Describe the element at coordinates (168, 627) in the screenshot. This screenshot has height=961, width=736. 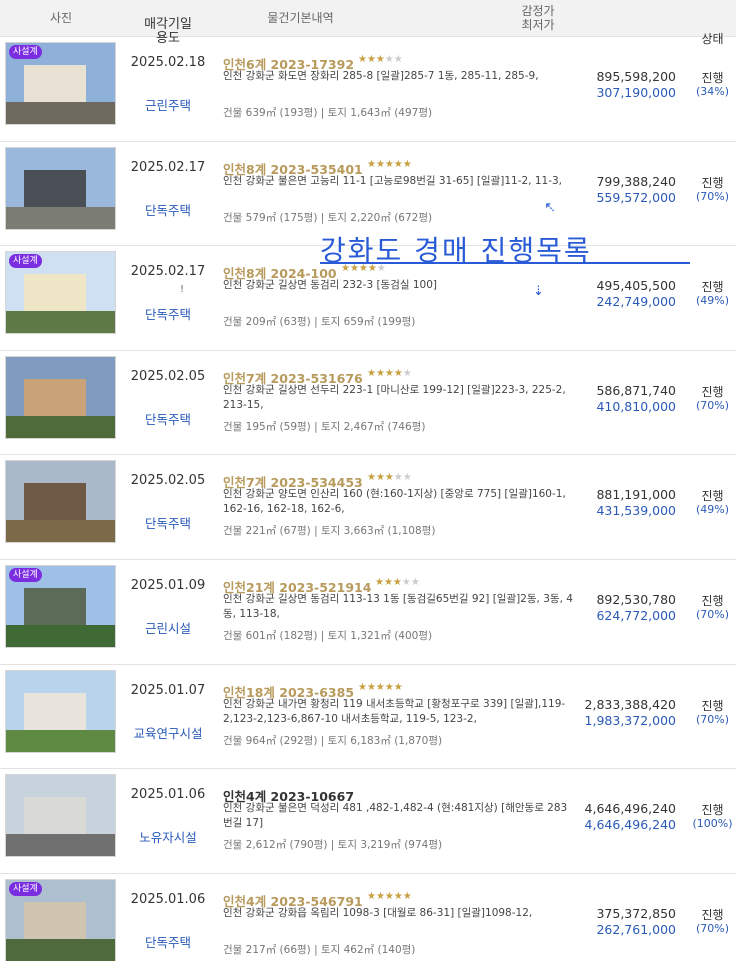
I see `usage-link: 근린시설` at that location.